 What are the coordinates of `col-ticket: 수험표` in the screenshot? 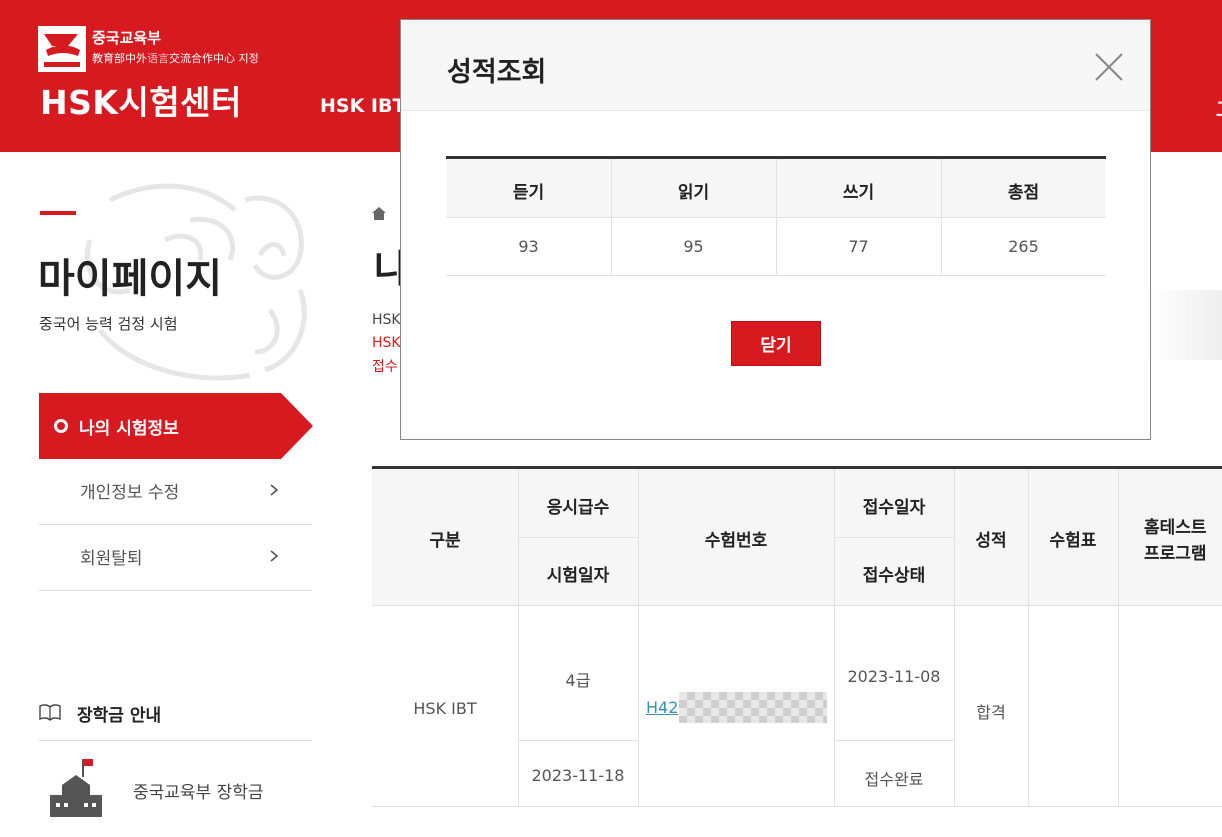 It's located at (1073, 541).